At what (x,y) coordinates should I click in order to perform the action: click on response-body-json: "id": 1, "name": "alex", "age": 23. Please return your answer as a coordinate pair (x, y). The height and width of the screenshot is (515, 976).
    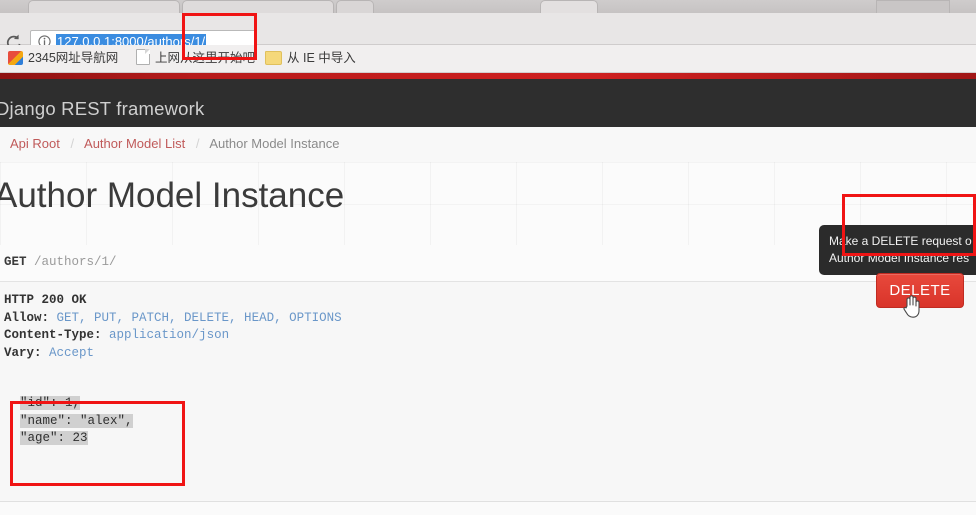
    Looking at the image, I should click on (76, 421).